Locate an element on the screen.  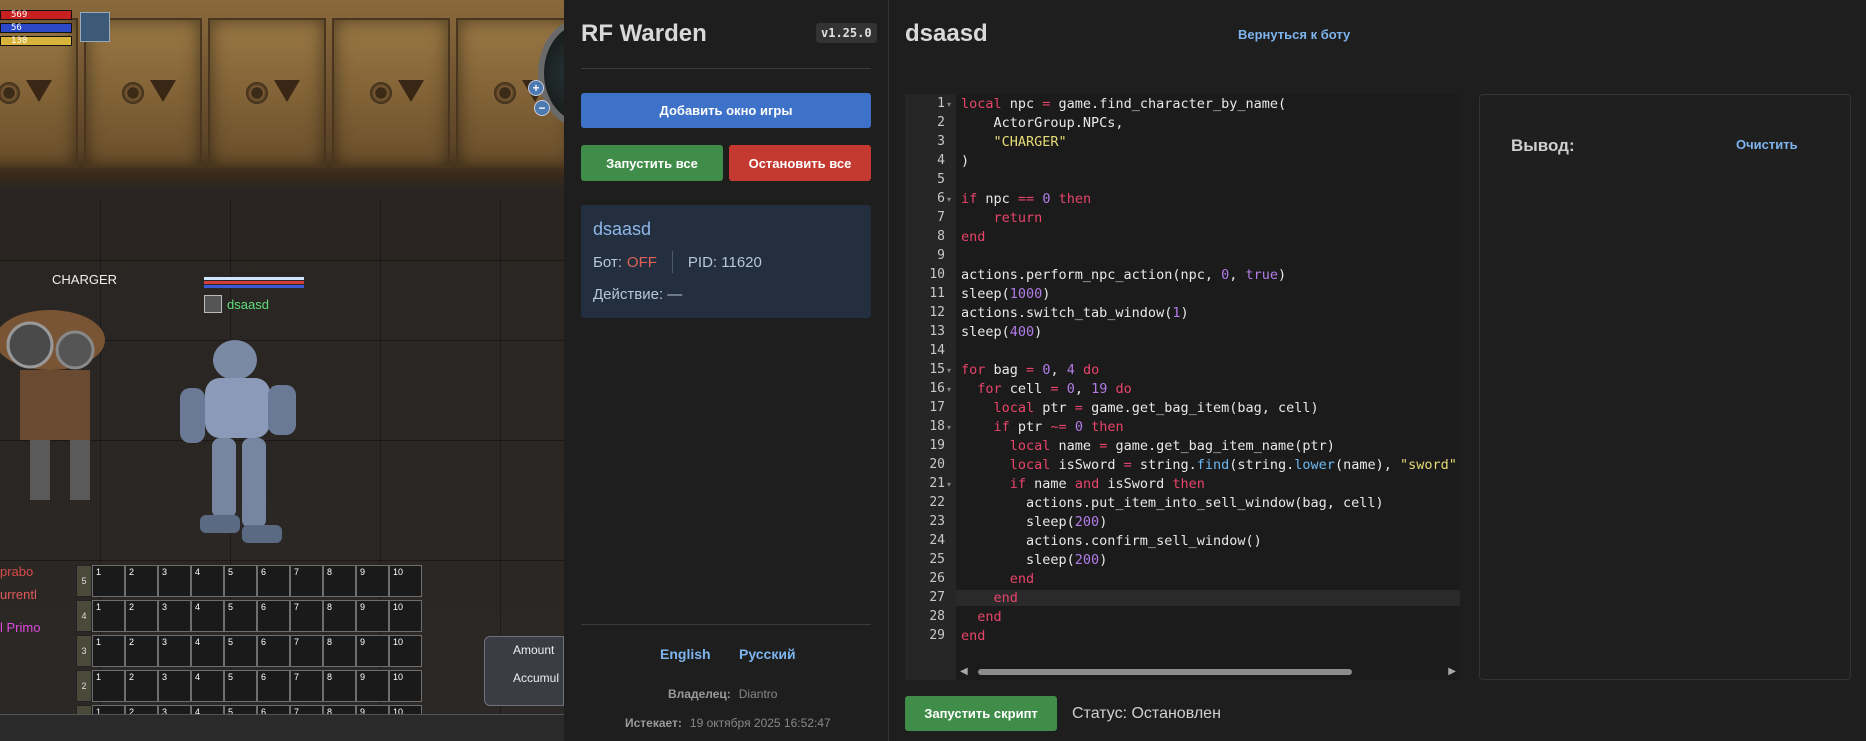
player-character-model is located at coordinates (235, 445).